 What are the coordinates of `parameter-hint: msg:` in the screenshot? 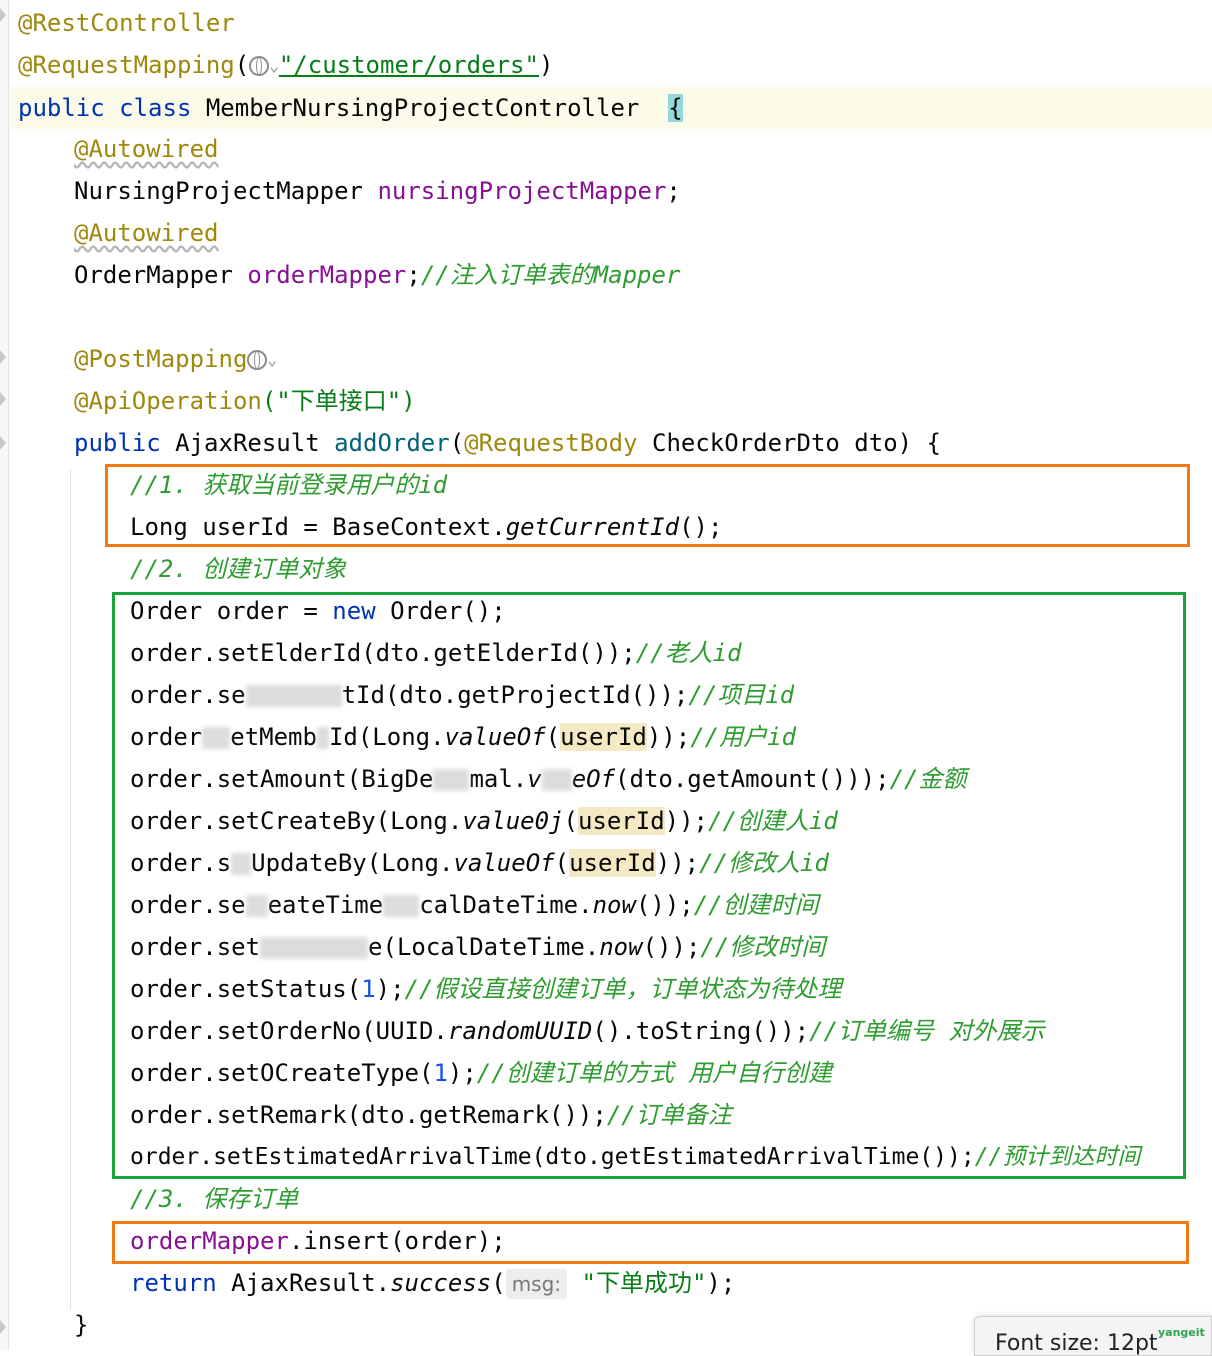 It's located at (536, 1284).